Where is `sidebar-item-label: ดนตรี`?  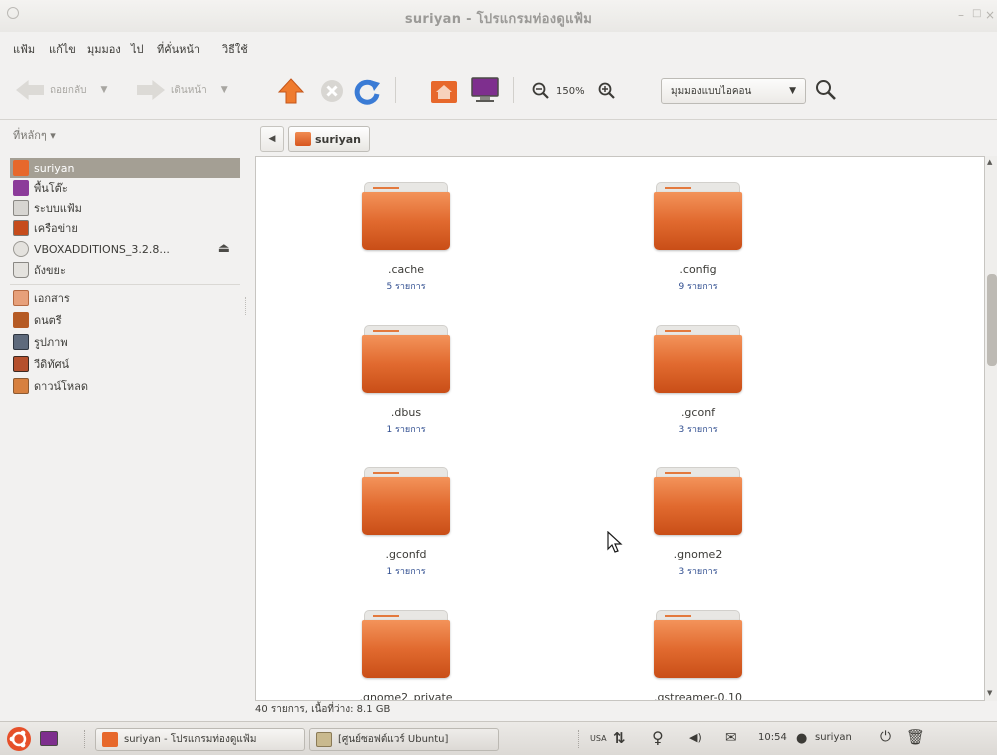
sidebar-item-label: ดนตรี is located at coordinates (48, 320).